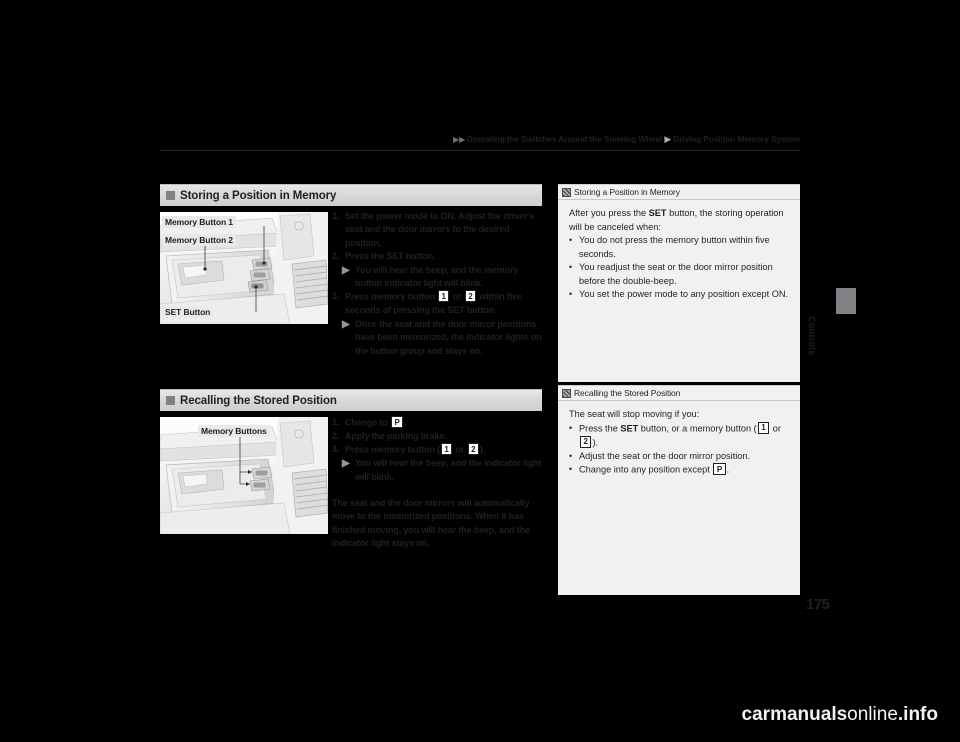  What do you see at coordinates (736, 139) in the screenshot?
I see `breadcrumb-topic: Driving Position Memory System` at bounding box center [736, 139].